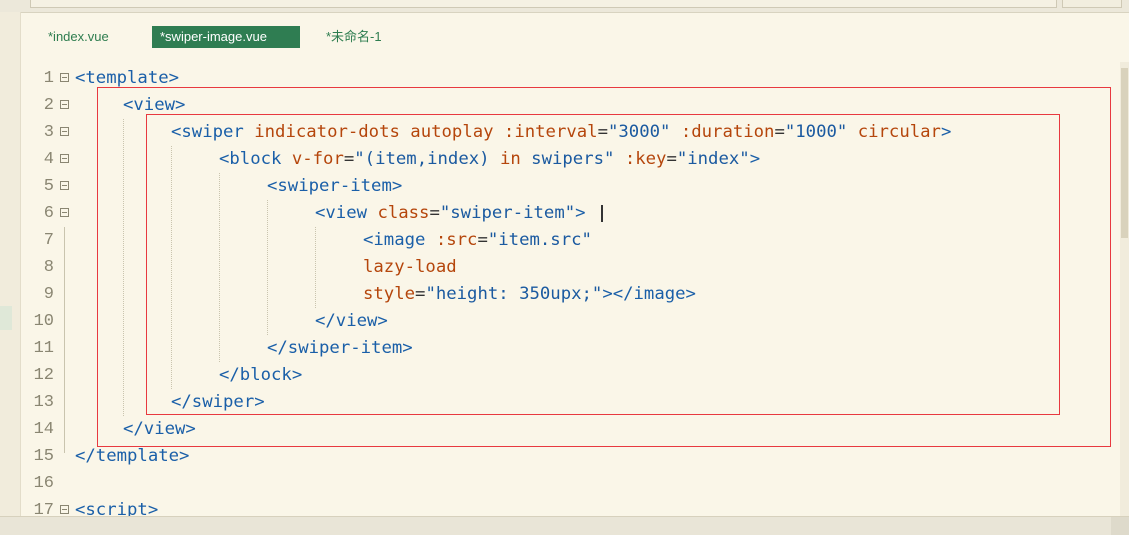 Image resolution: width=1129 pixels, height=535 pixels. Describe the element at coordinates (602, 213) in the screenshot. I see `text-cursor` at that location.